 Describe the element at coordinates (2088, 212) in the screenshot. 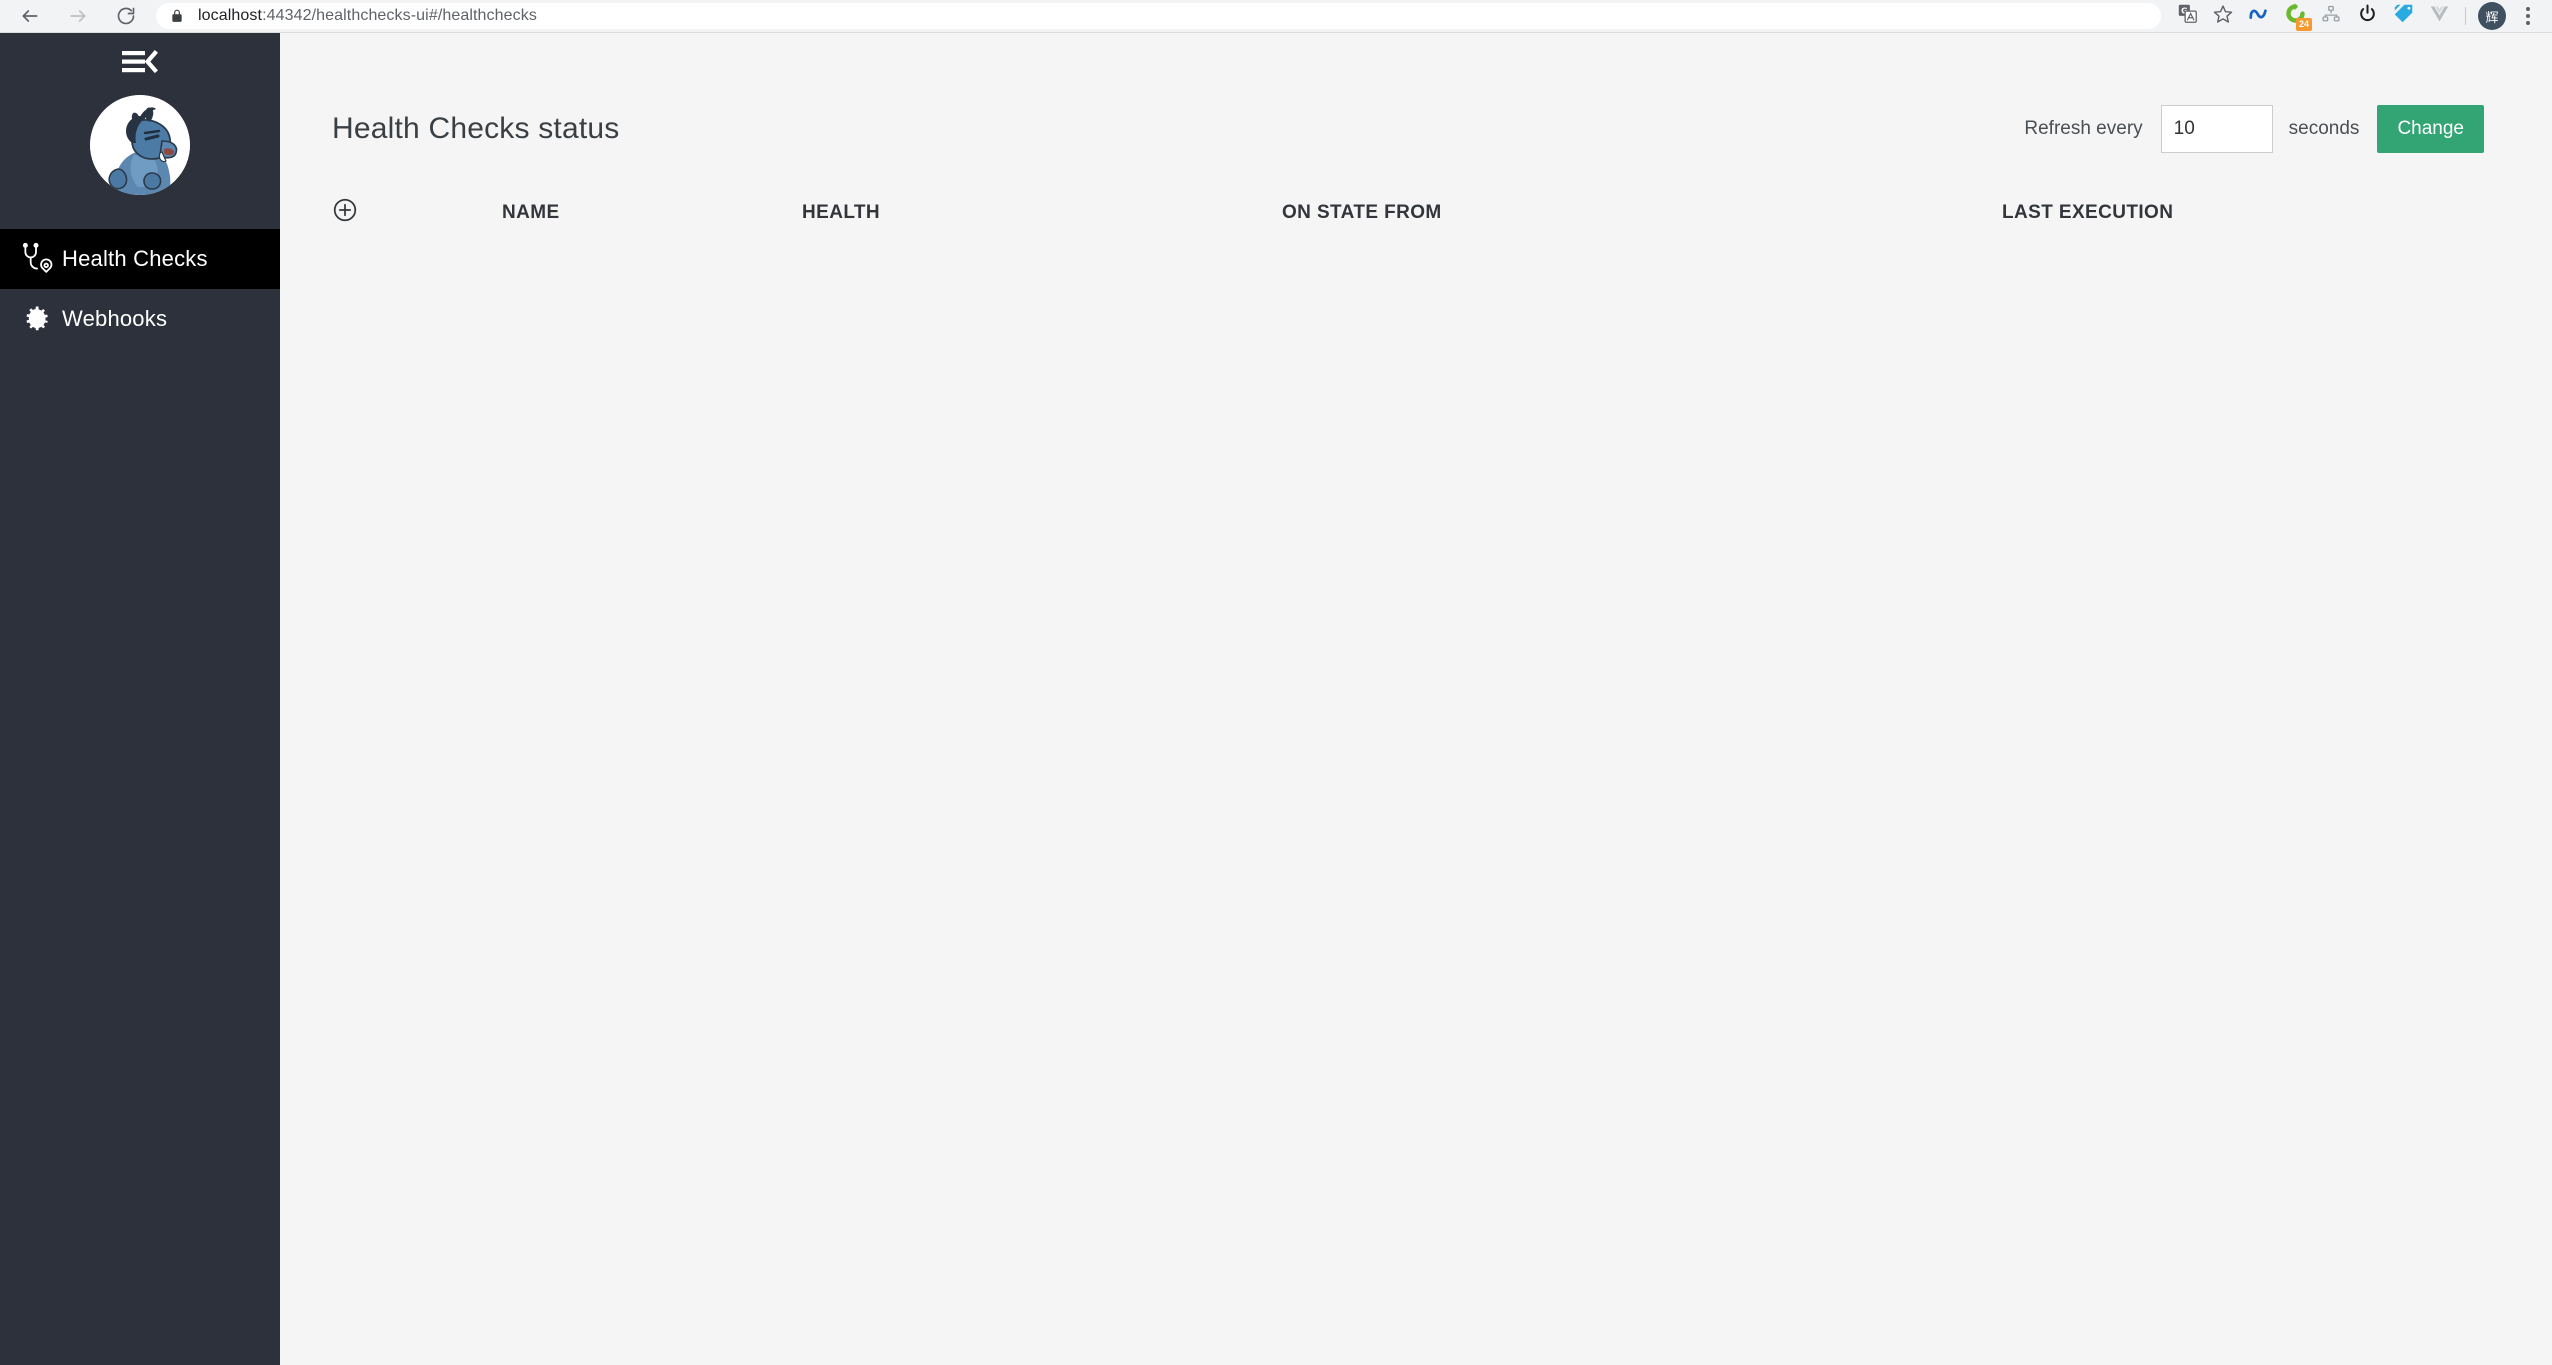

I see `table-header-last-execution: LAST EXECUTION` at that location.